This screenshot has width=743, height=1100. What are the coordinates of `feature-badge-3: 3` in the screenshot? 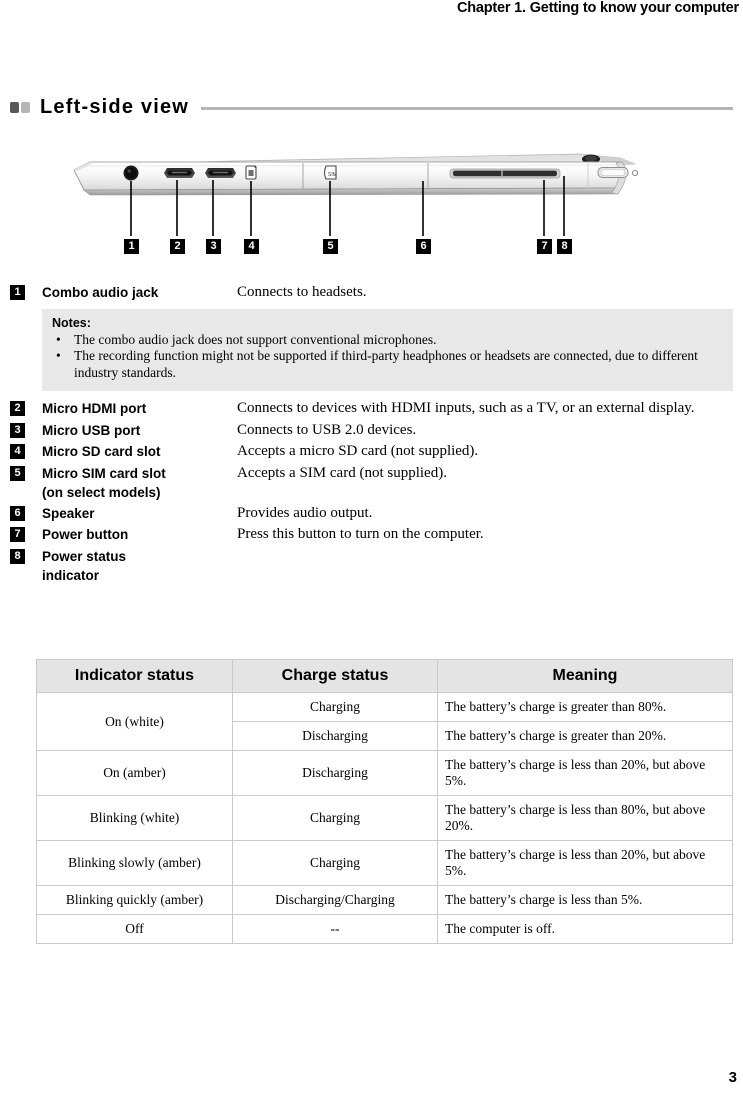 It's located at (17, 430).